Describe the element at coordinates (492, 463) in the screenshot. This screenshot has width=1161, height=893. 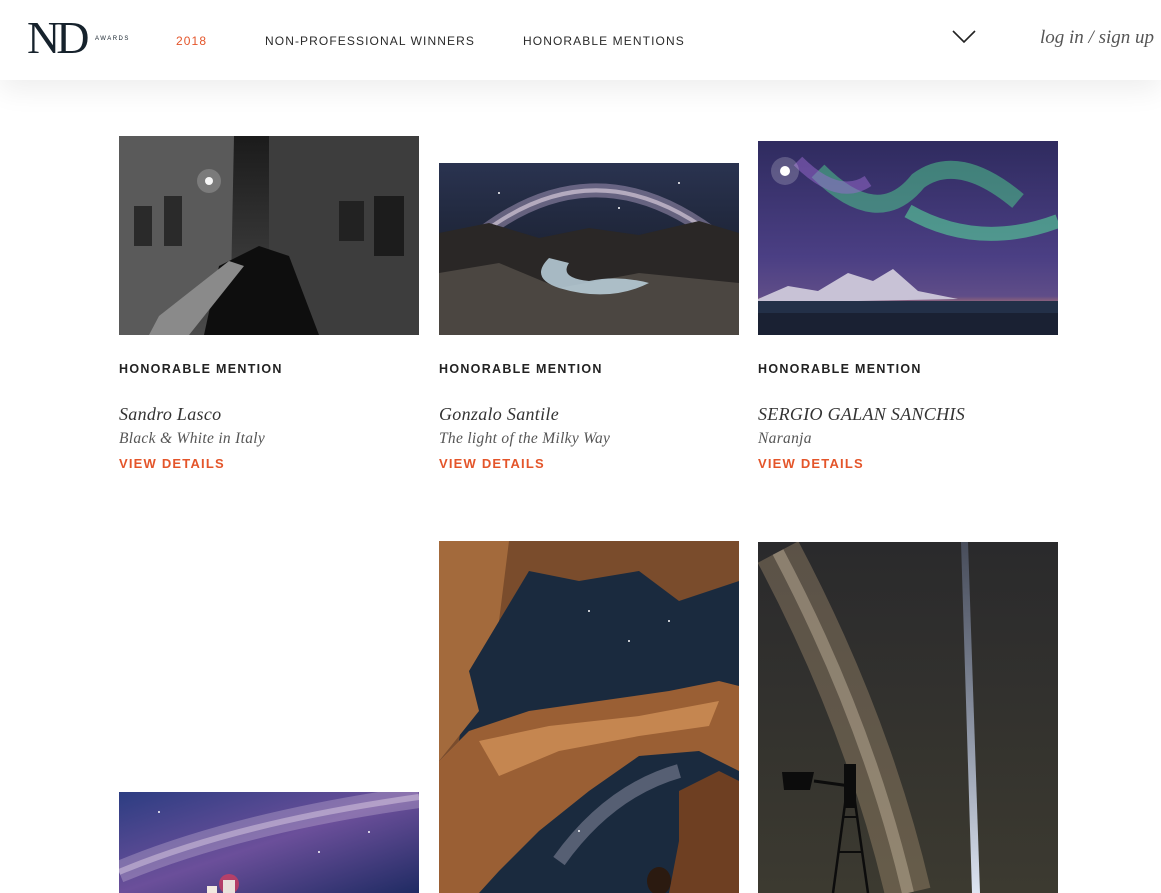
I see `card-2-view-details: VIEW DETAILS` at that location.